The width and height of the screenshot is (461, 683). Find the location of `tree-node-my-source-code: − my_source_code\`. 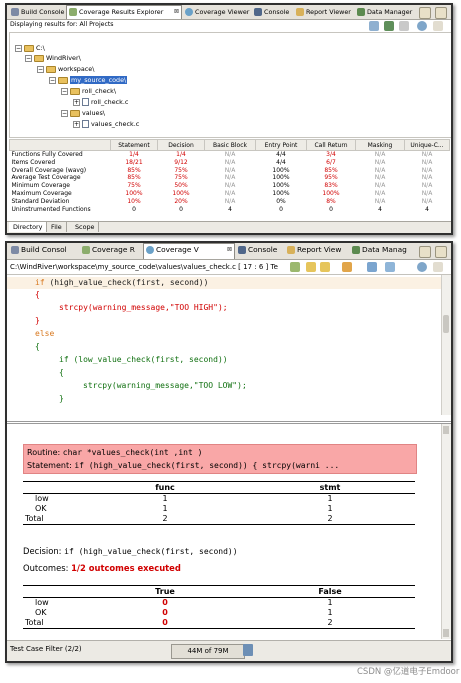

tree-node-my-source-code: − my_source_code\ is located at coordinates (88, 80).